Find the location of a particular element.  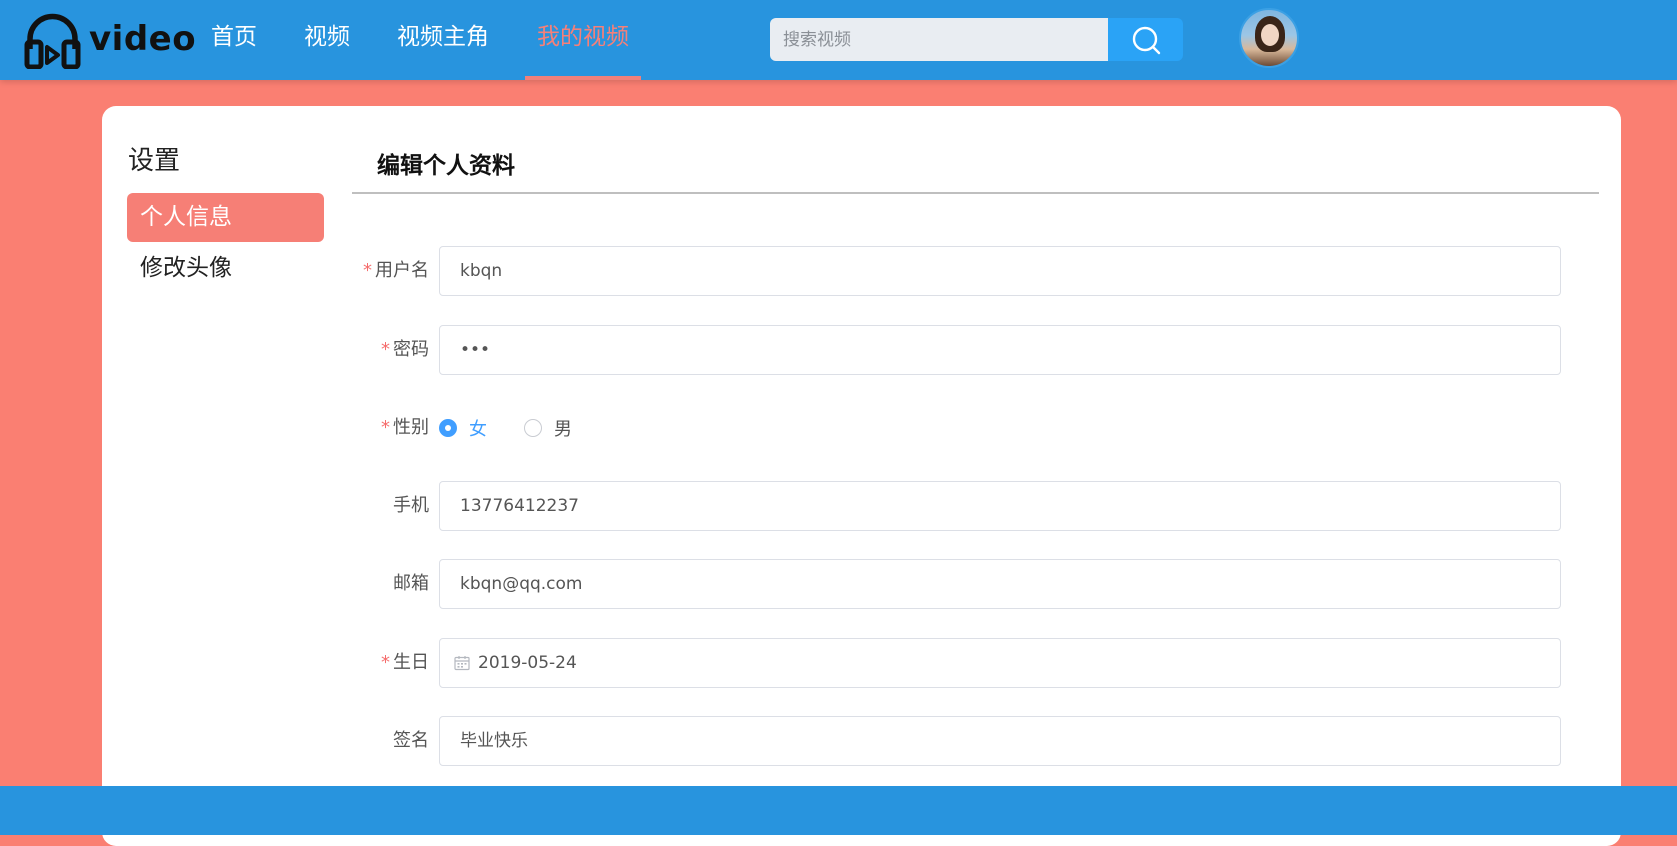

nav-videos: 视频 is located at coordinates (327, 40).